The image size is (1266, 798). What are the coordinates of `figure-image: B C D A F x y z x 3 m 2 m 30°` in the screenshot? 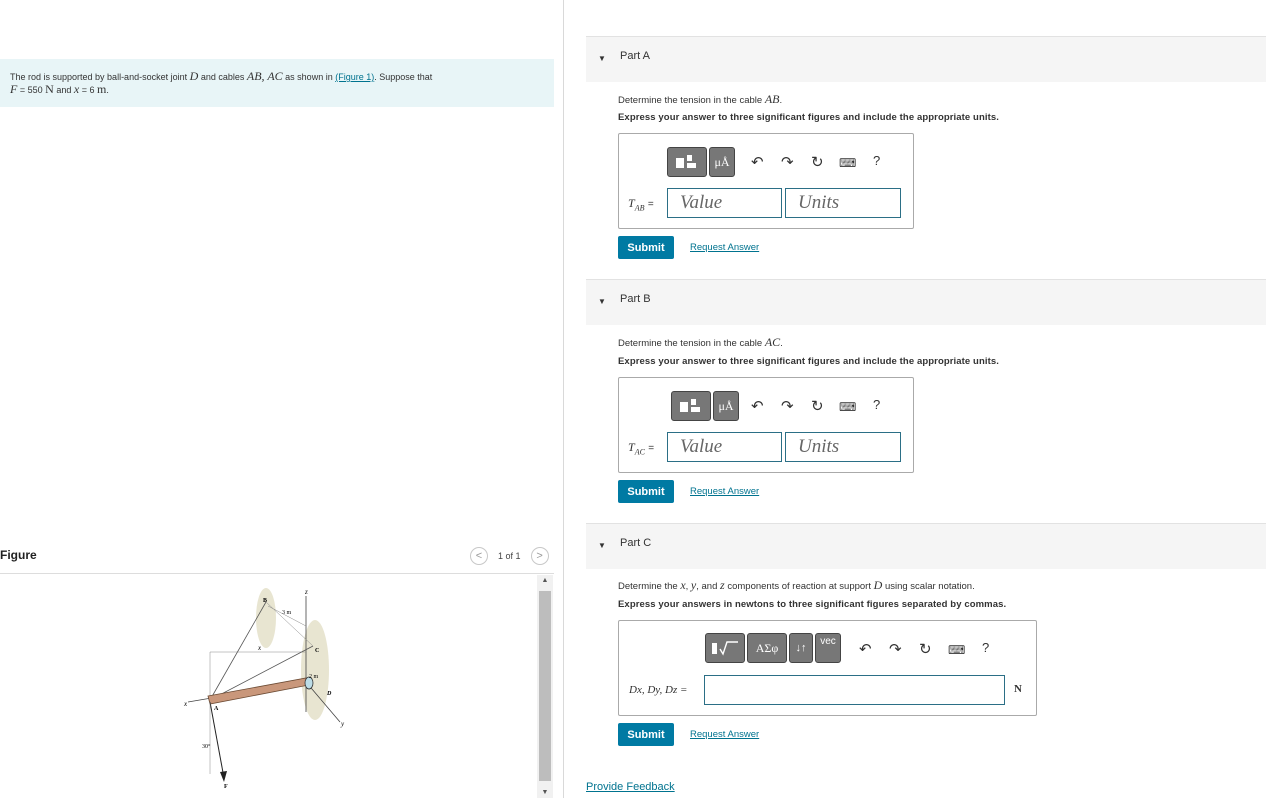 It's located at (264, 689).